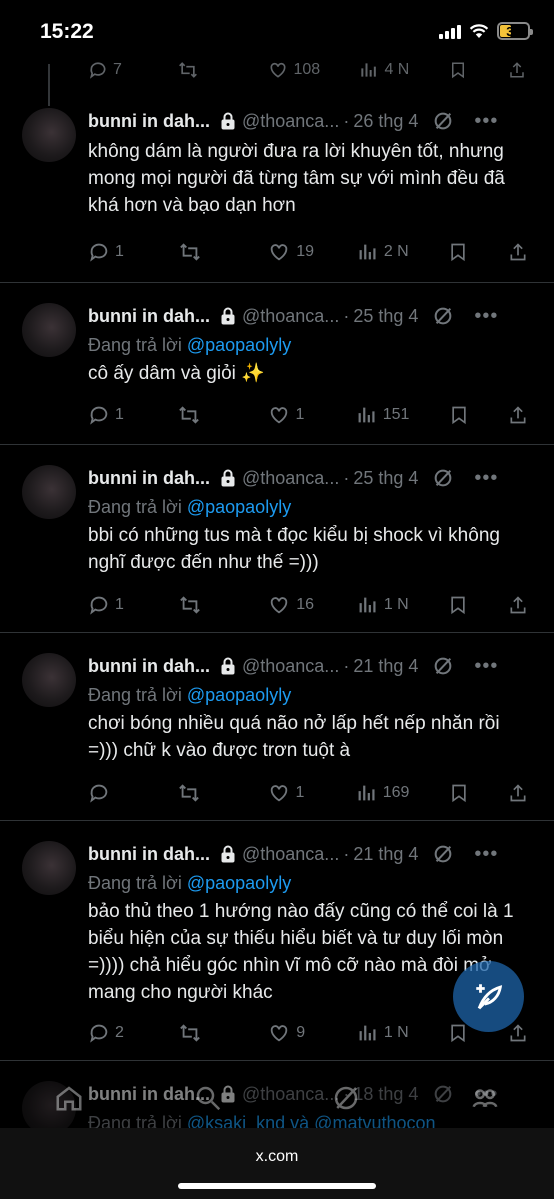 The image size is (554, 1199). What do you see at coordinates (384, 70) in the screenshot?
I see `views-button: 4 N` at bounding box center [384, 70].